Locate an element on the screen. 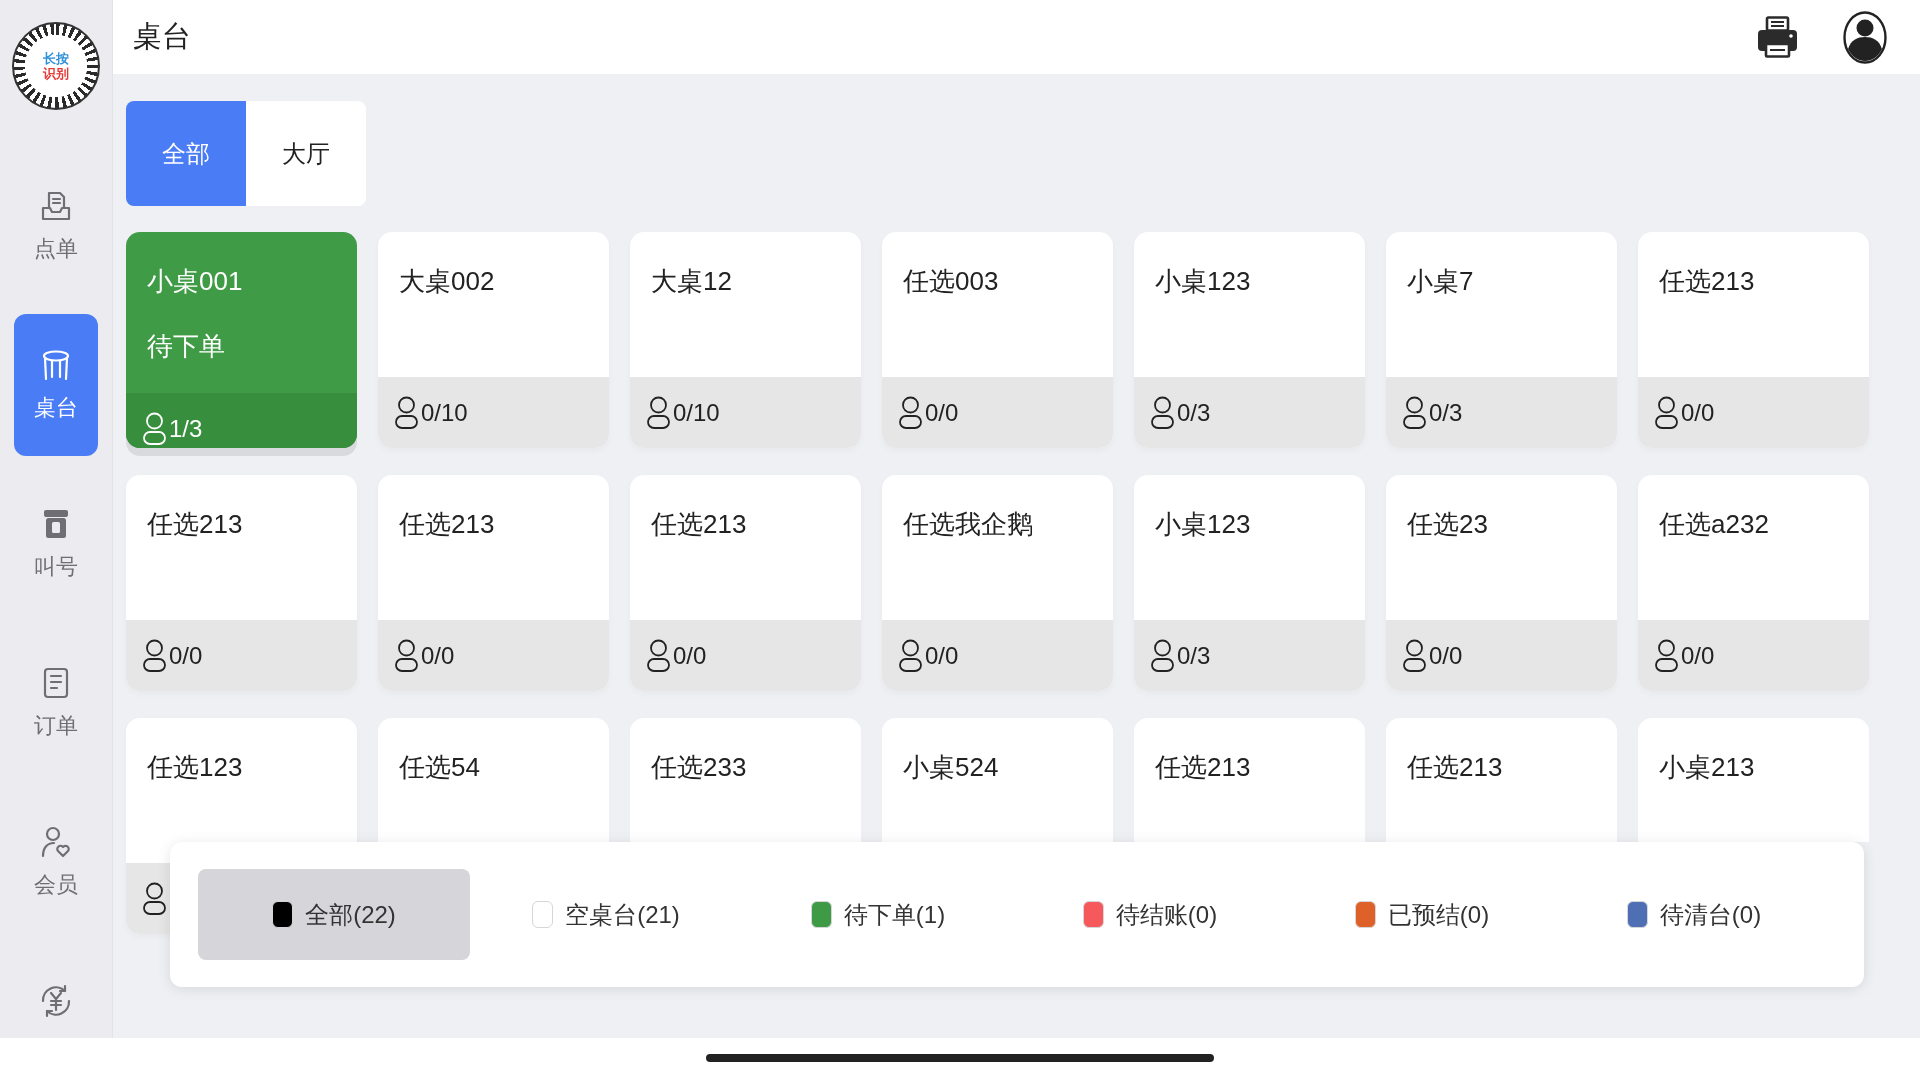 This screenshot has height=1080, width=1920. table-card: 任选23 0/0 is located at coordinates (1501, 583).